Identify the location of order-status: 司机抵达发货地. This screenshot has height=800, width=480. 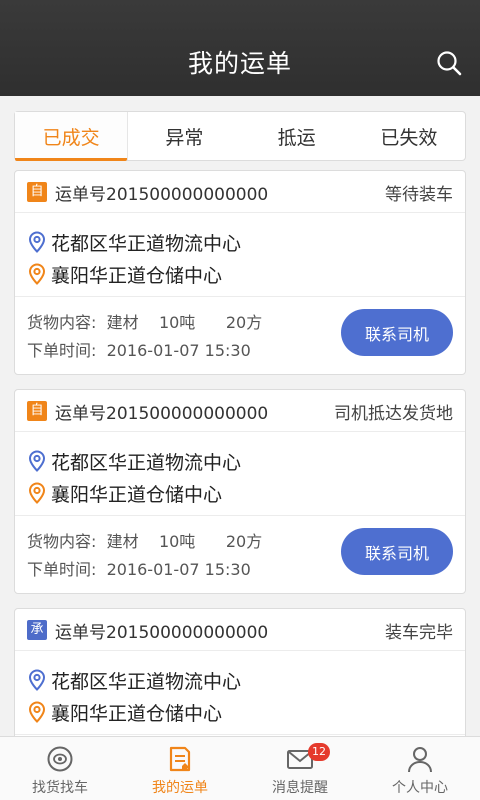
(393, 414).